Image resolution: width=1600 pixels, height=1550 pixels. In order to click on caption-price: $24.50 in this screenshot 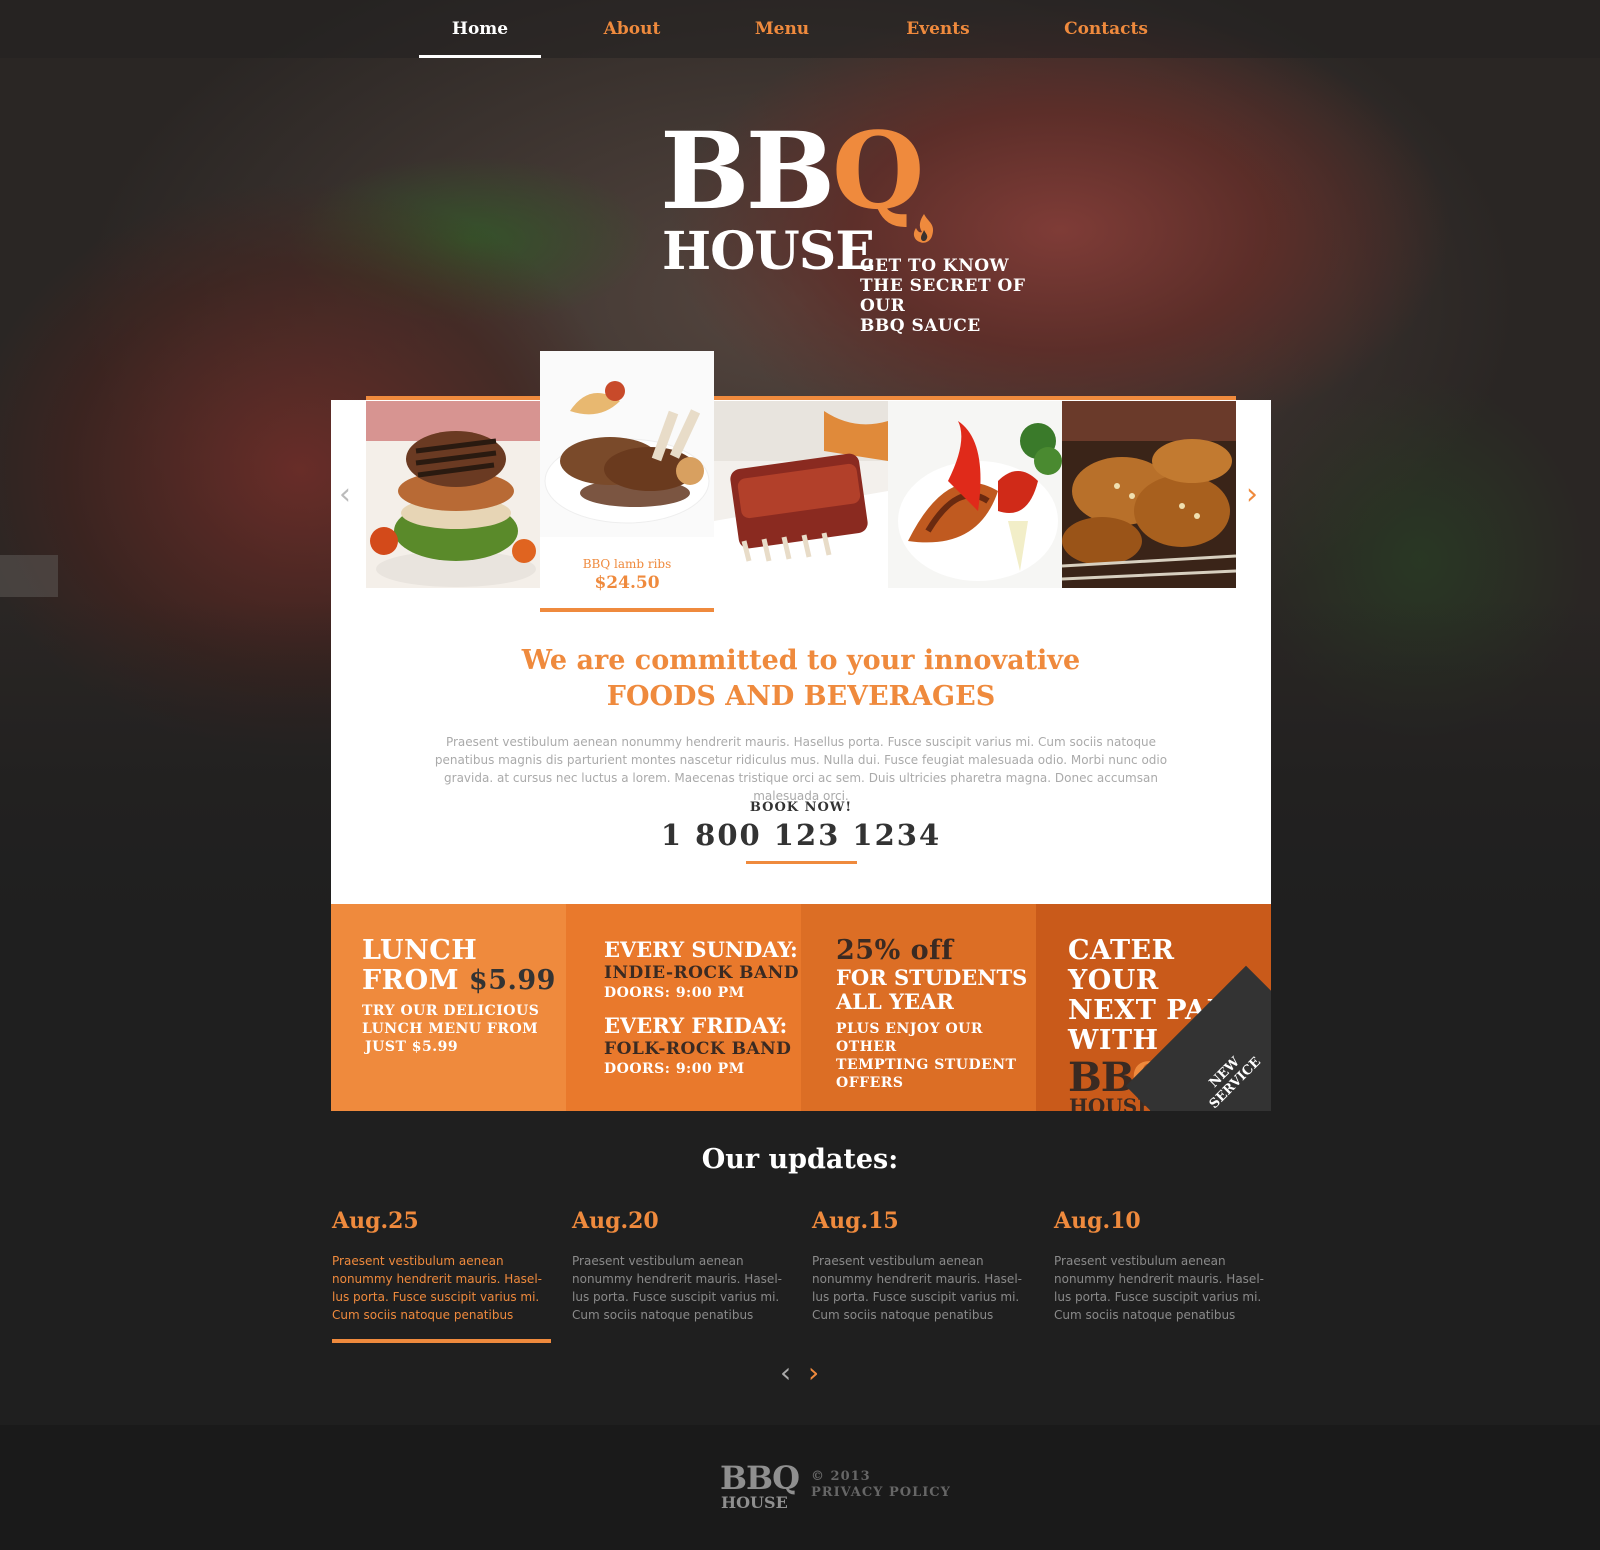, I will do `click(627, 583)`.